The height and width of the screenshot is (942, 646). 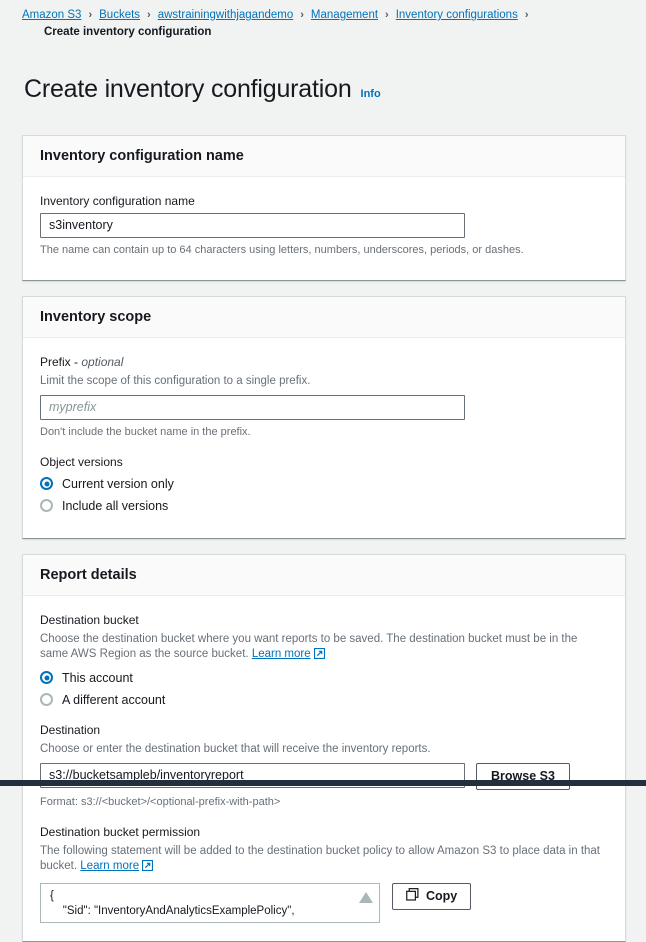 I want to click on radio-label: This account, so click(x=97, y=677).